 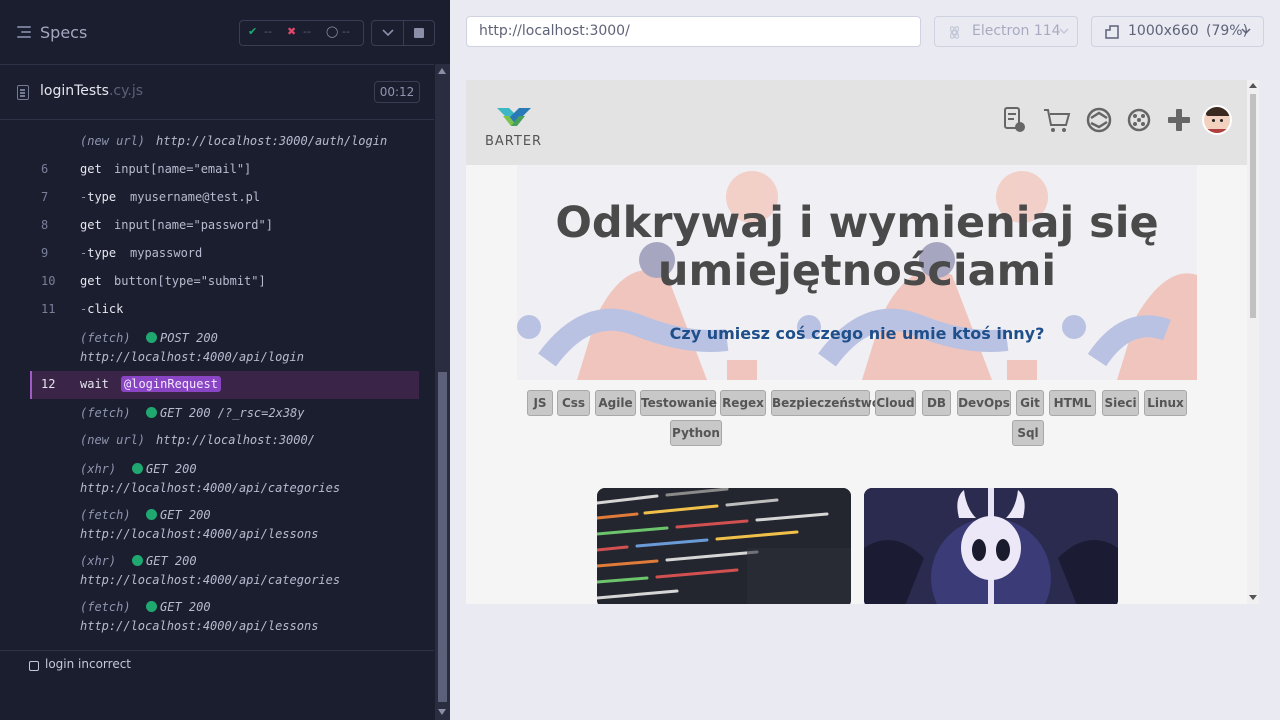 I want to click on pending-count: --, so click(x=346, y=31).